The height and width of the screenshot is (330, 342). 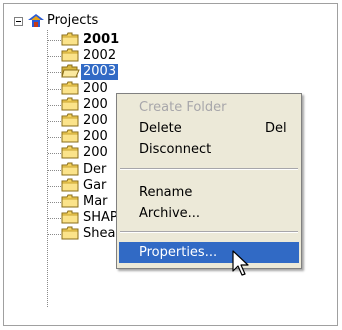 What do you see at coordinates (70, 71) in the screenshot?
I see `folder-open-icon` at bounding box center [70, 71].